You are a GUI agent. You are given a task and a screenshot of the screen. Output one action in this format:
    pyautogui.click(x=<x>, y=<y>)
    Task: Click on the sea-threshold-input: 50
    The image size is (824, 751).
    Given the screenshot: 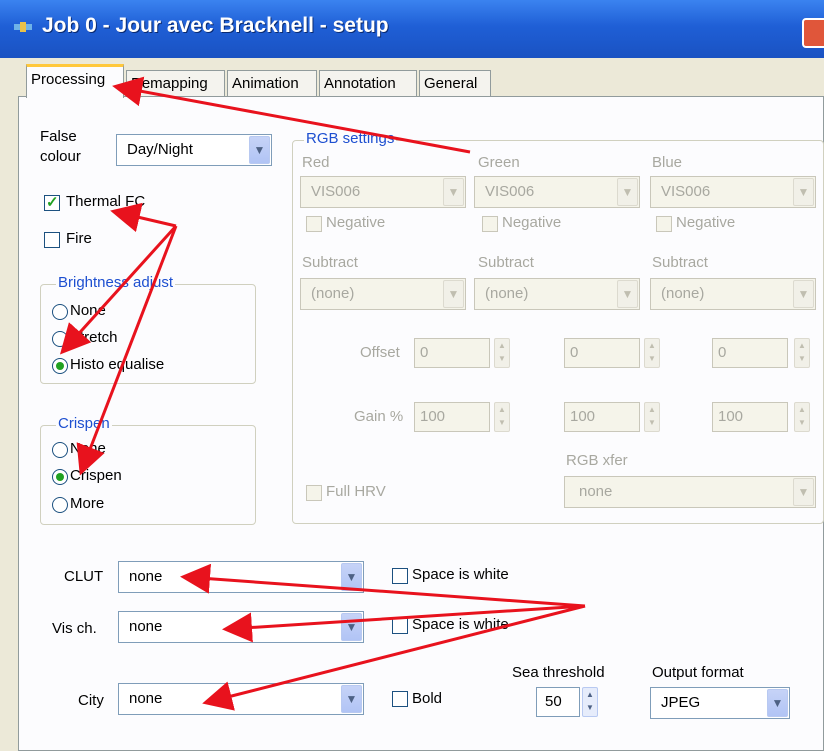 What is the action you would take?
    pyautogui.click(x=558, y=702)
    